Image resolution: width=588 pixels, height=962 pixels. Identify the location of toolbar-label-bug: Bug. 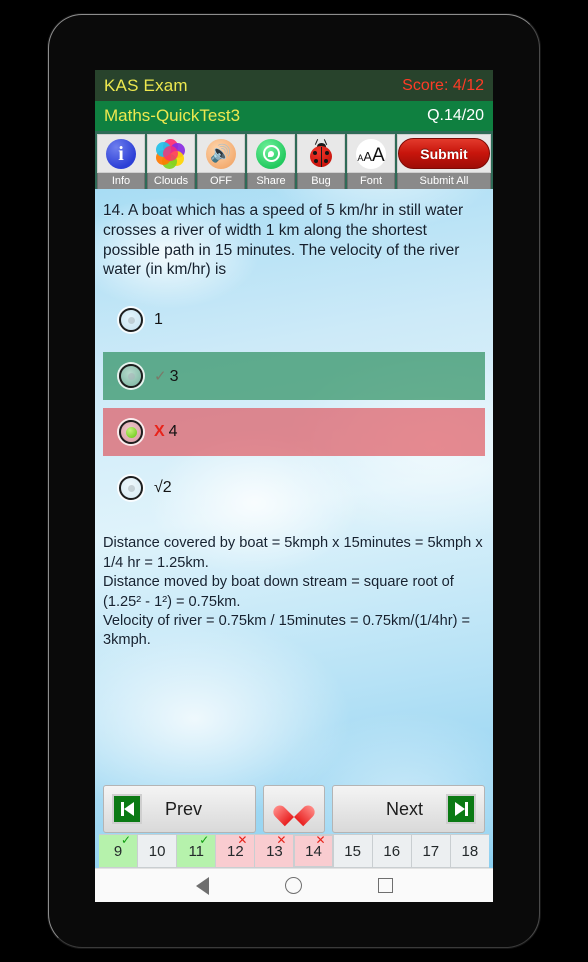
(321, 181).